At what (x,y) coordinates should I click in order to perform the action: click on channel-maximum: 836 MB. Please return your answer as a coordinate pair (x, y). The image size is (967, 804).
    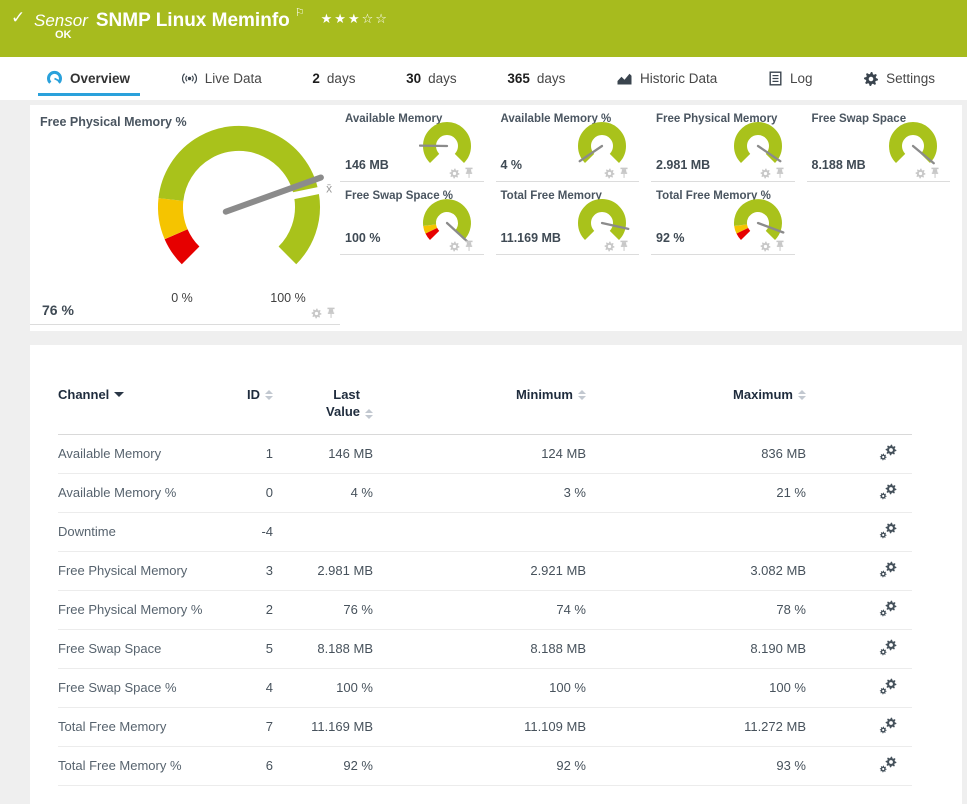
    Looking at the image, I should click on (696, 453).